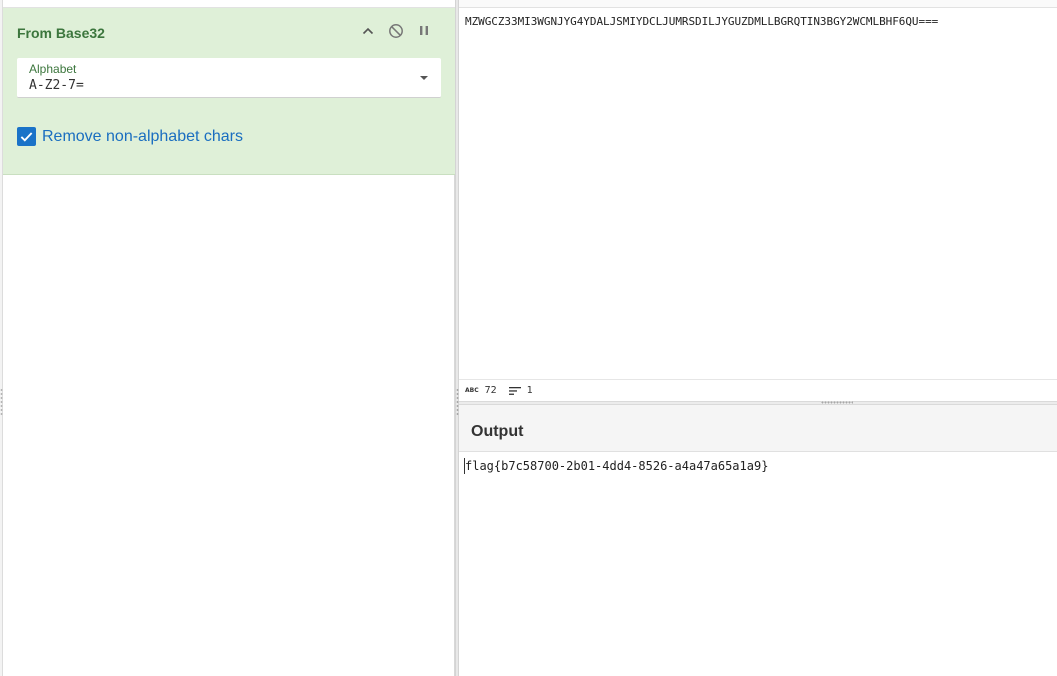 This screenshot has width=1057, height=676. I want to click on disable-icon, so click(396, 31).